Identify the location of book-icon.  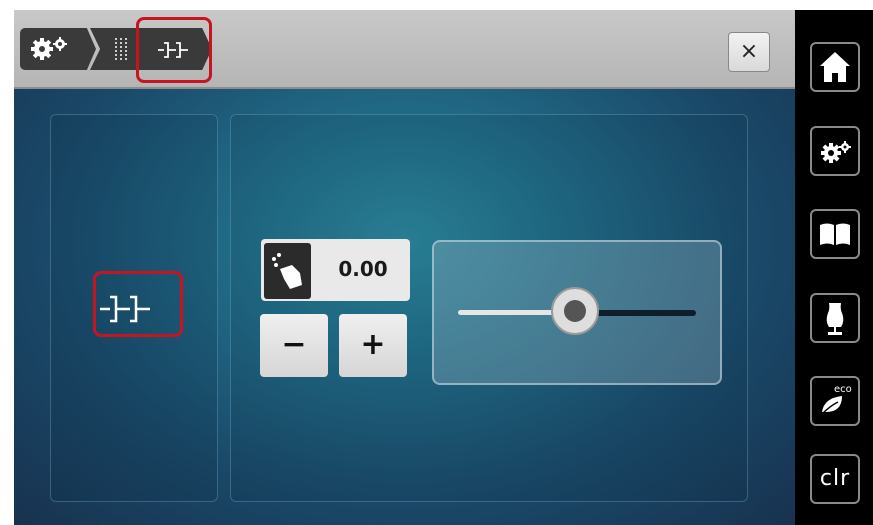
(835, 234).